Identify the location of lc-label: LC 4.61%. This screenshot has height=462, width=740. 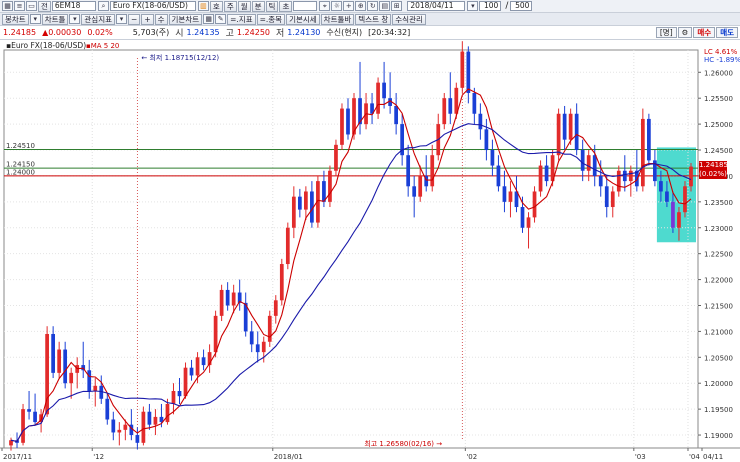
(721, 52).